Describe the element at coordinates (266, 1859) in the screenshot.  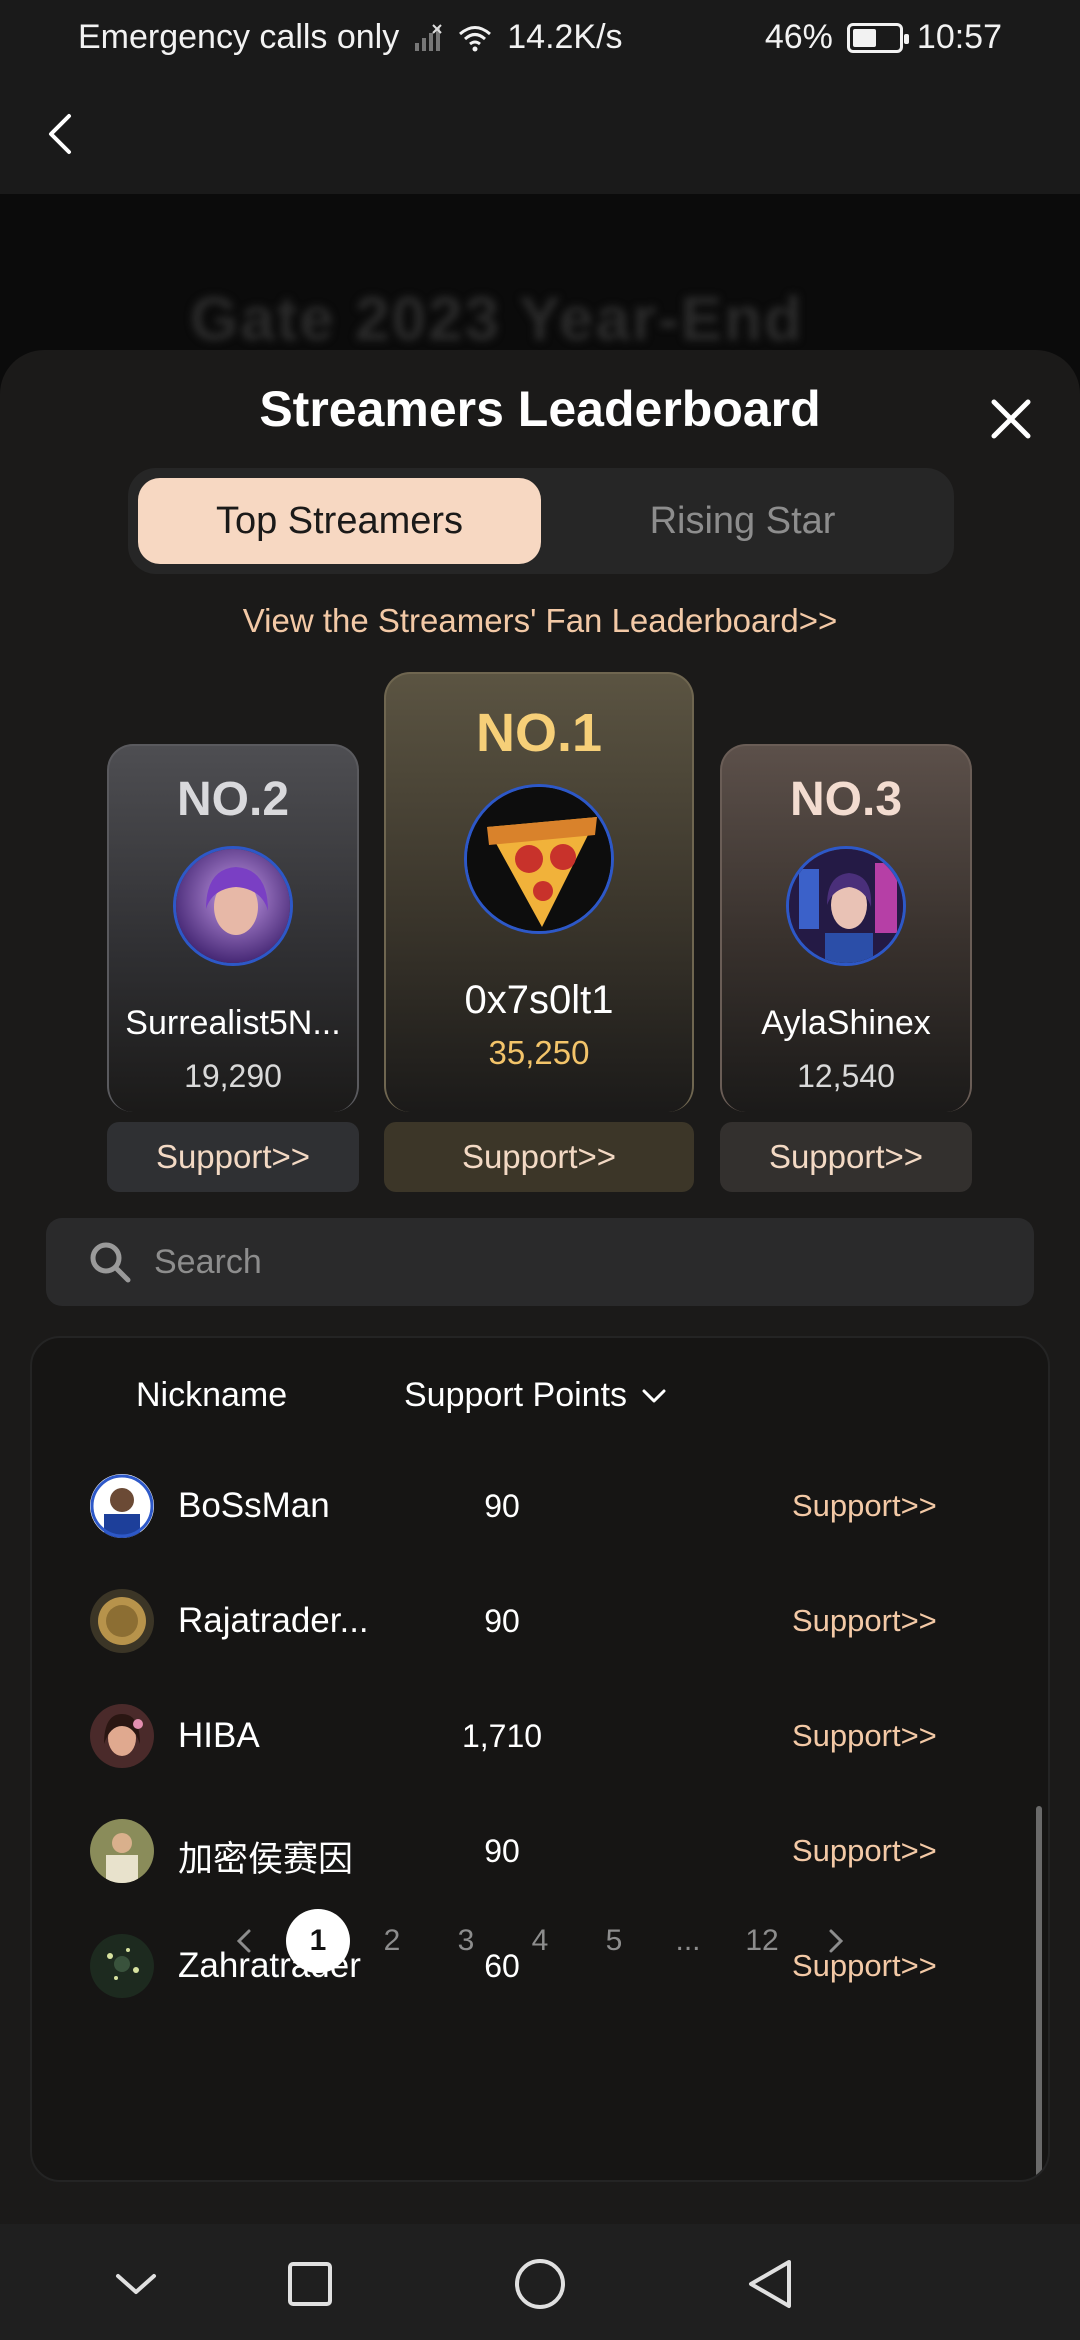
I see `row-name: 加密侯赛因` at that location.